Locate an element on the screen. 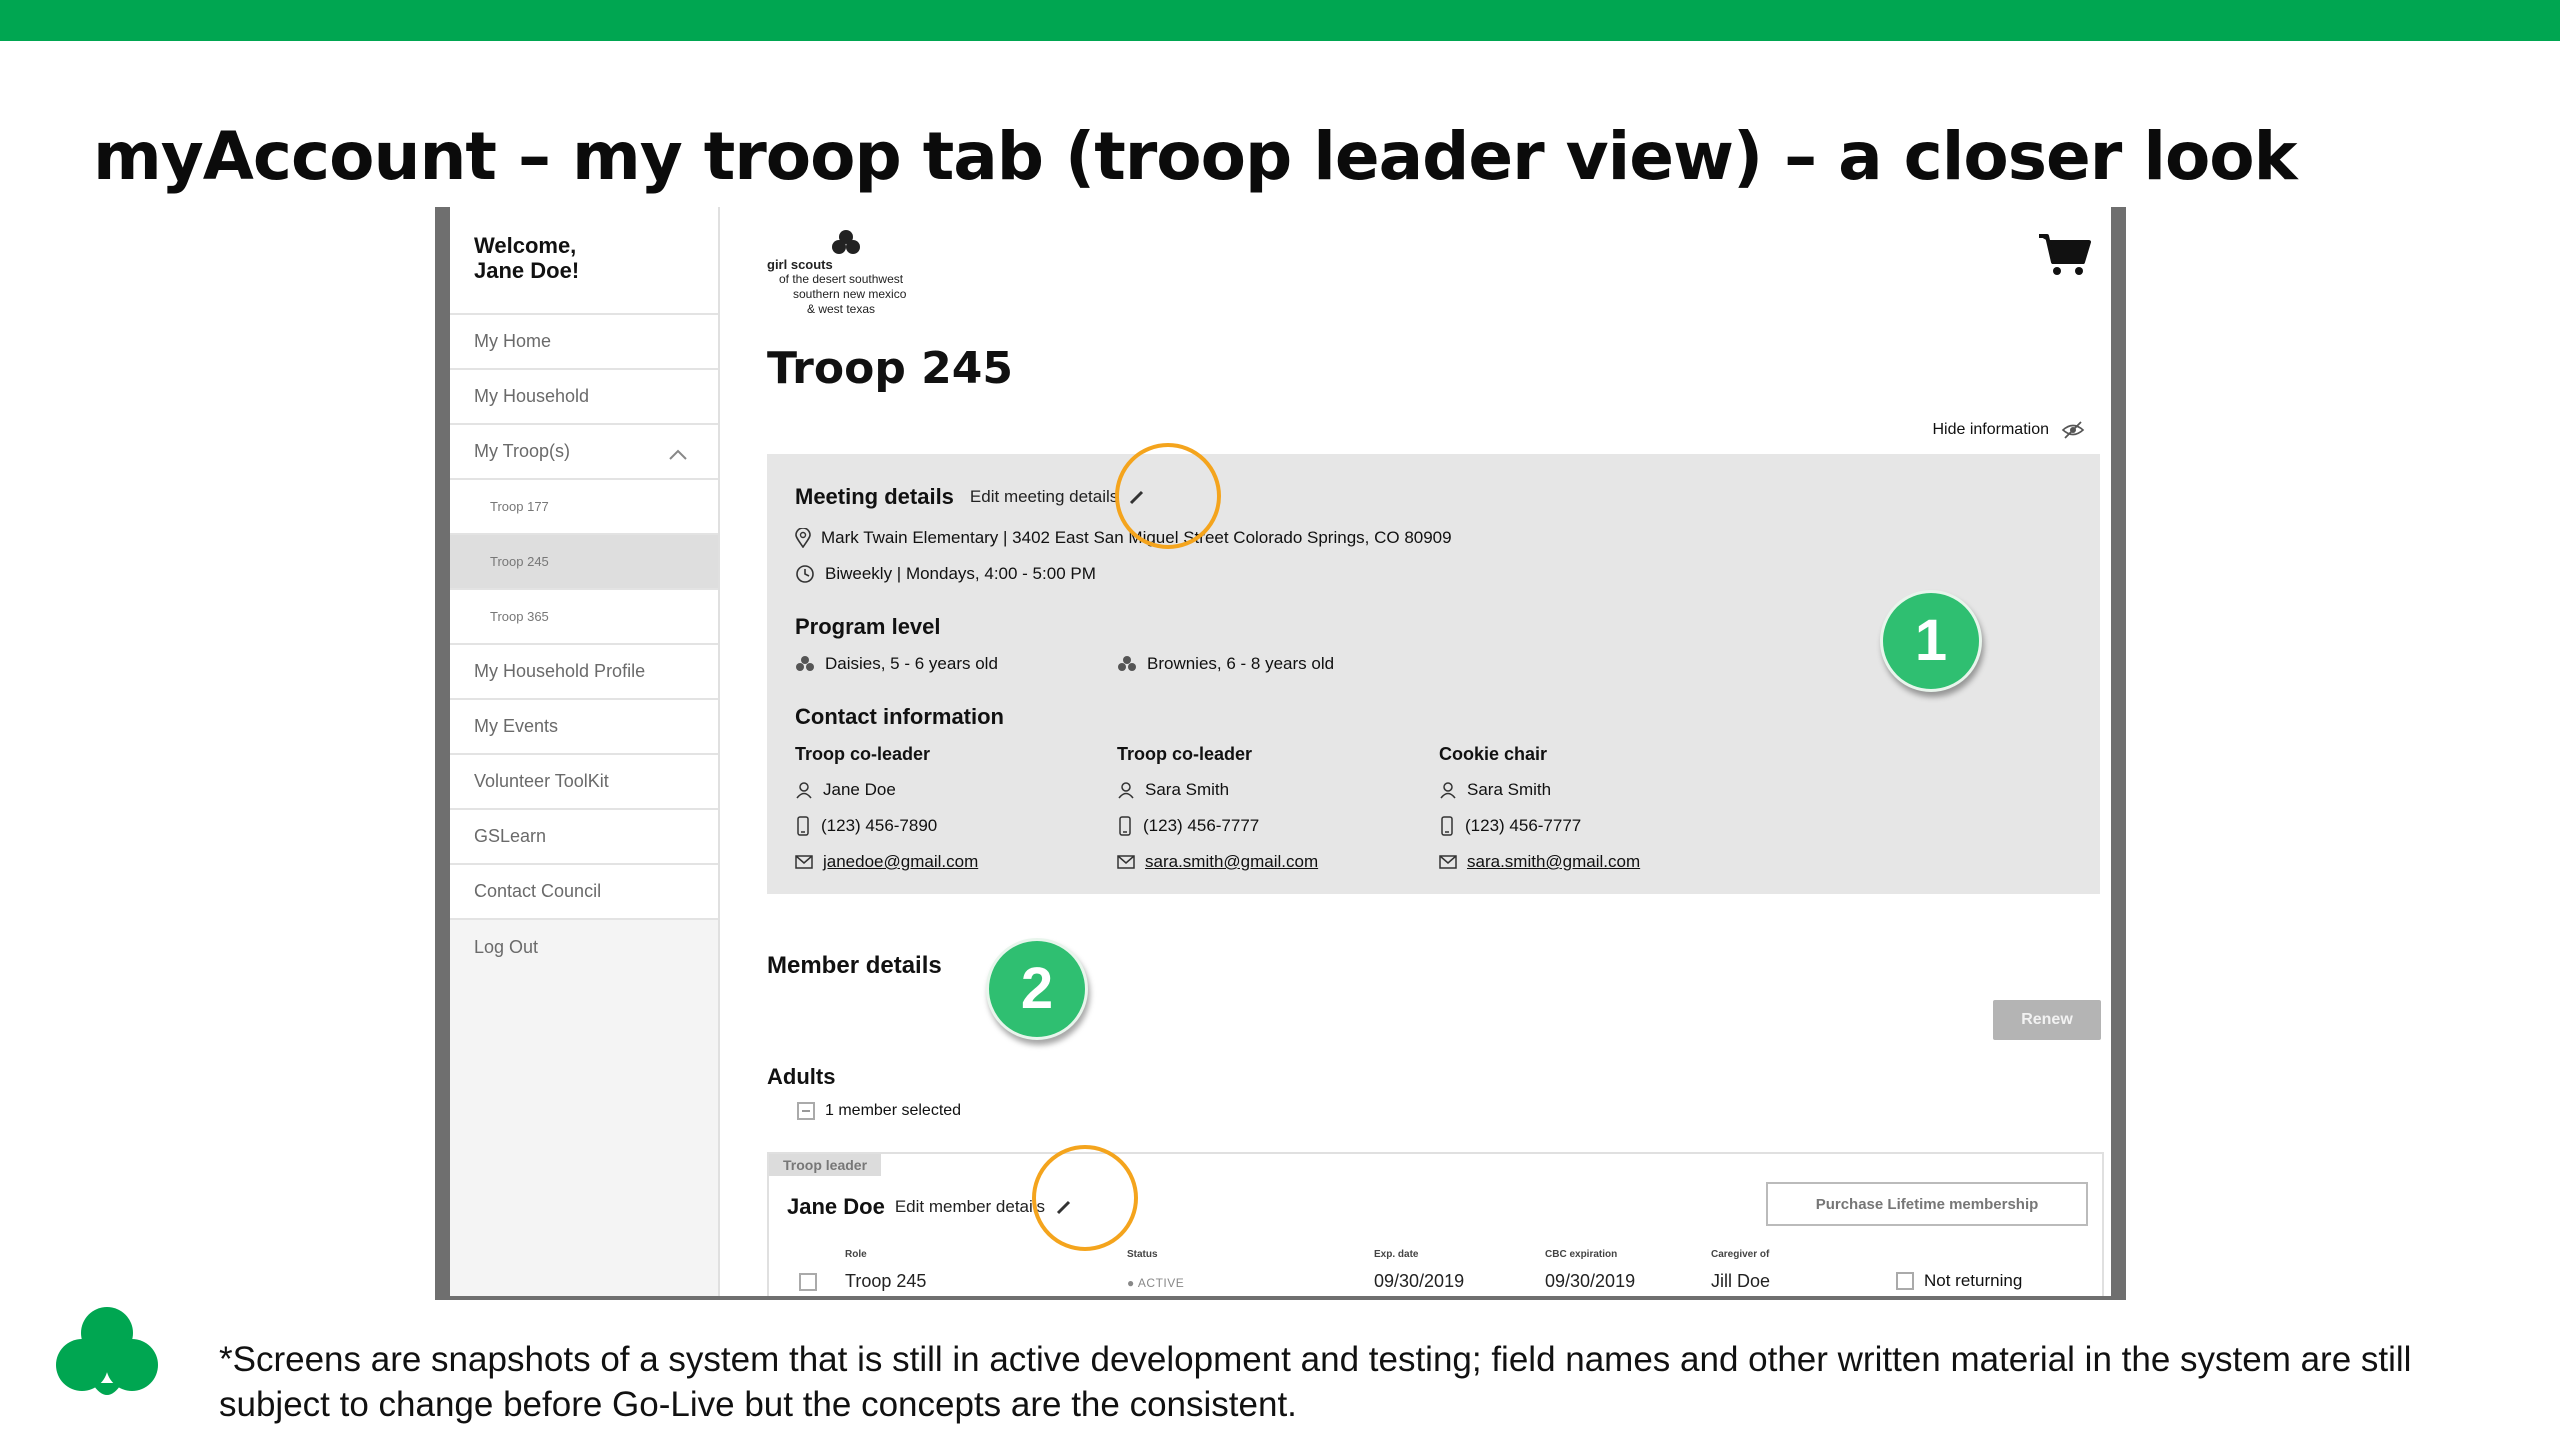 Image resolution: width=2560 pixels, height=1440 pixels. nav-troop-245: Troop 245 is located at coordinates (584, 562).